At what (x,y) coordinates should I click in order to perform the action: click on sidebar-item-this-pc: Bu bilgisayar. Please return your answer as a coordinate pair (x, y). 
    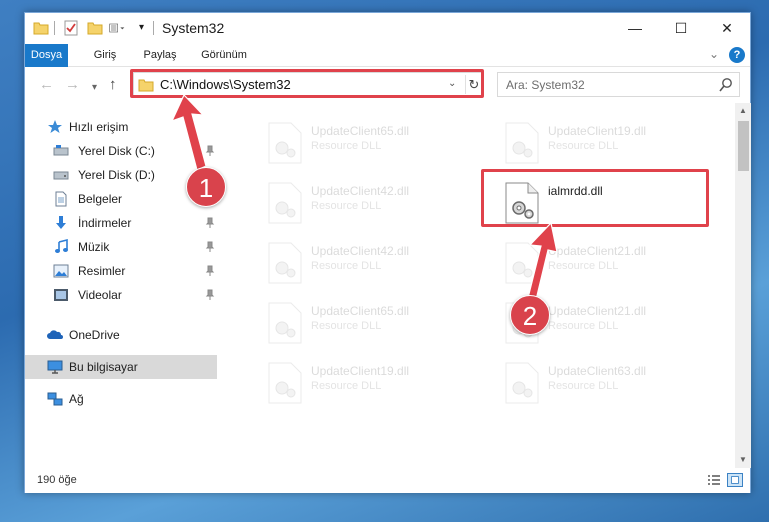
    Looking at the image, I should click on (121, 367).